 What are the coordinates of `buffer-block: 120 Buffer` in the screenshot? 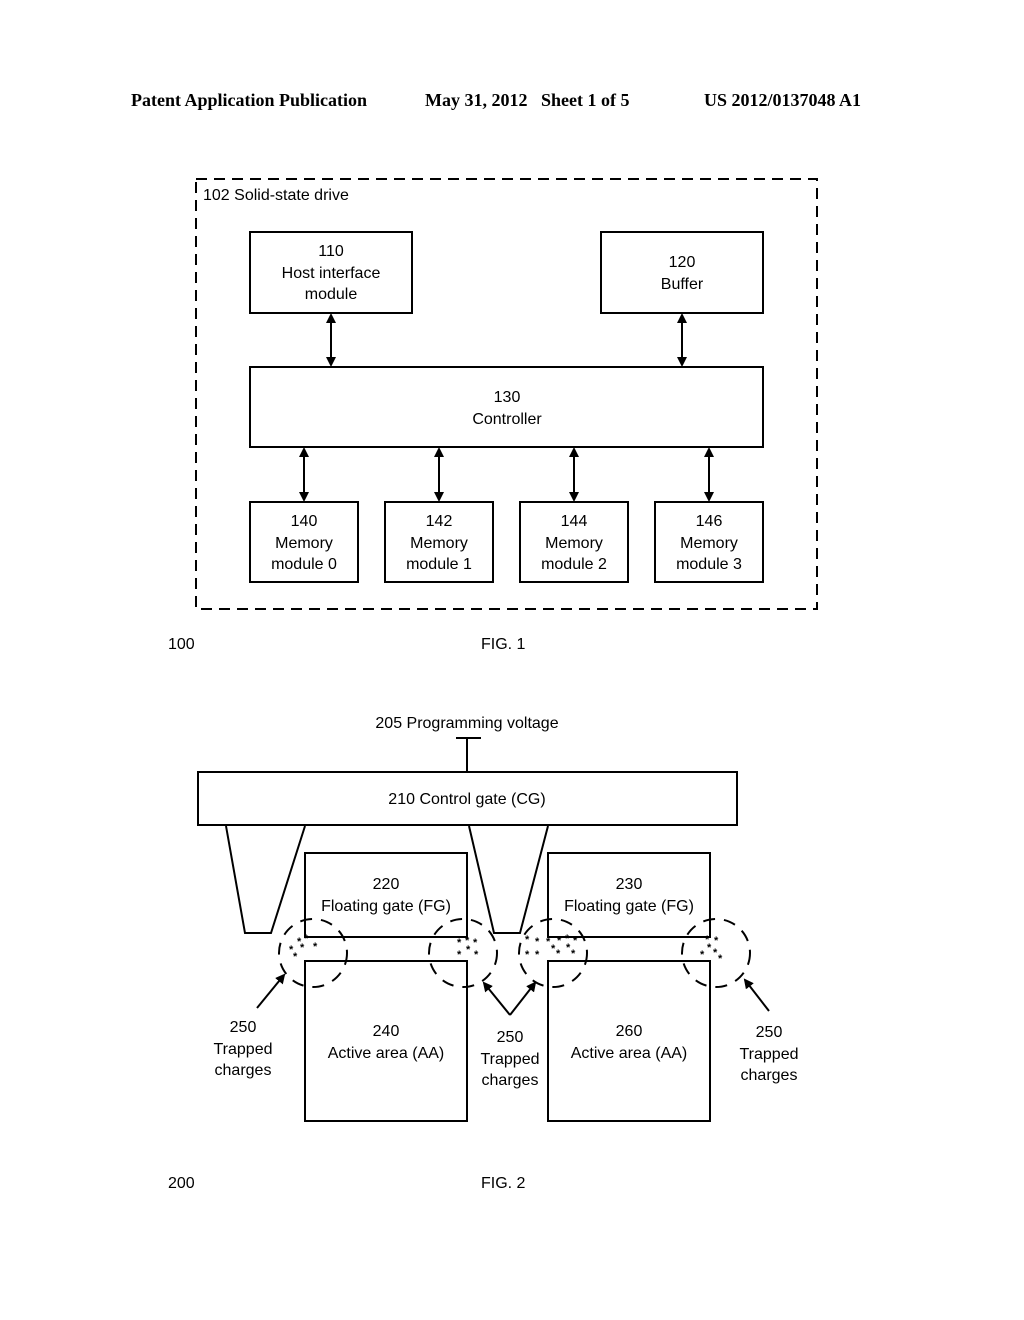 It's located at (682, 272).